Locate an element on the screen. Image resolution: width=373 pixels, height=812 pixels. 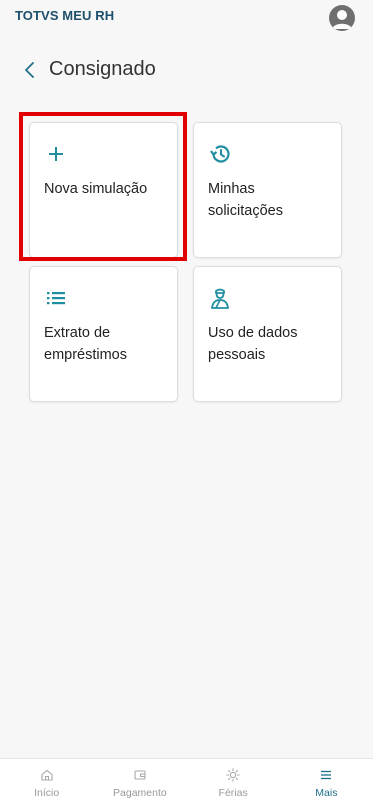
card-label: Extrato de empréstimos is located at coordinates (85, 344).